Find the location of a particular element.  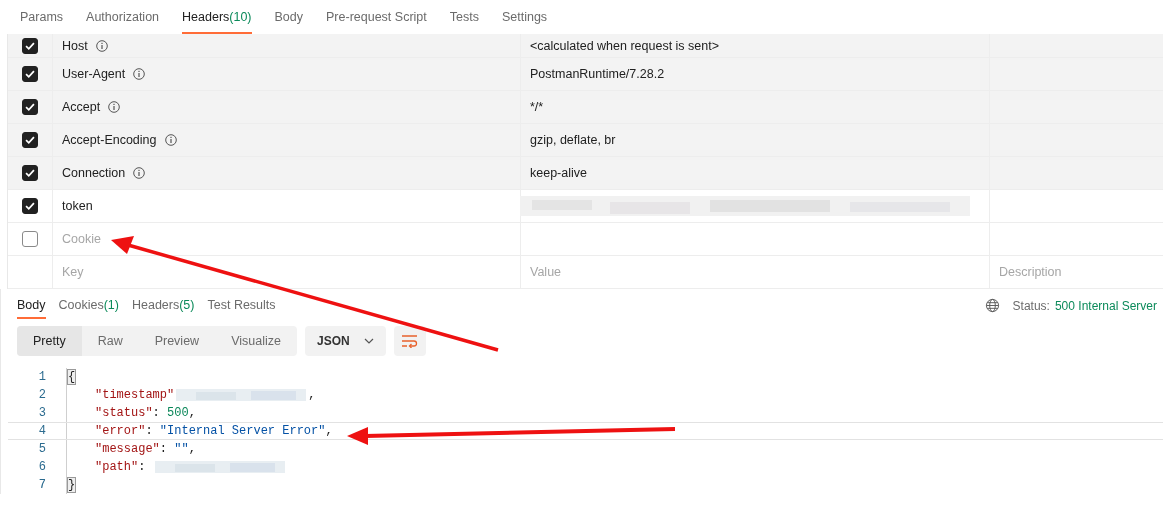

caret-icon is located at coordinates (368, 341).